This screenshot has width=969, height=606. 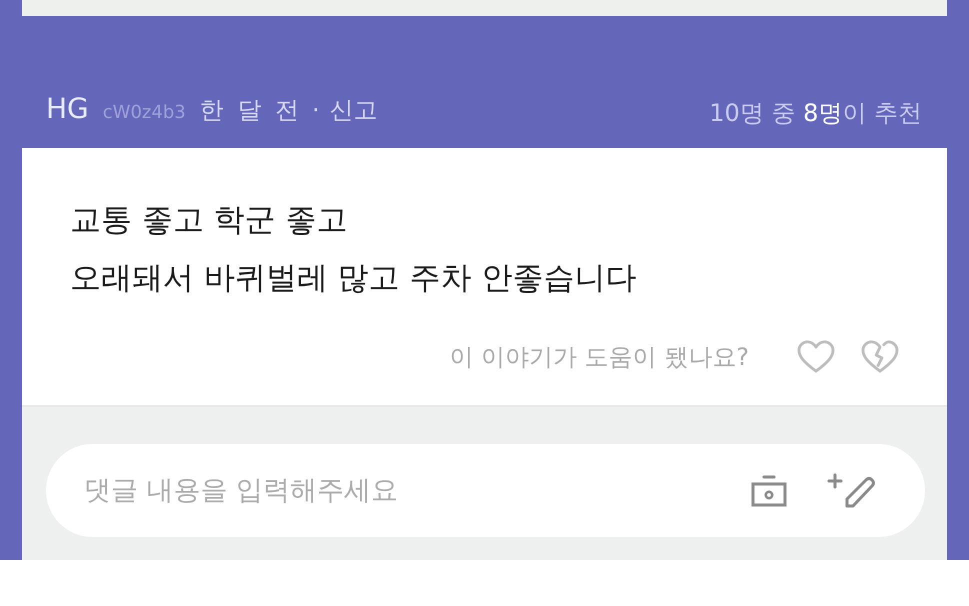 I want to click on camera-icon, so click(x=769, y=490).